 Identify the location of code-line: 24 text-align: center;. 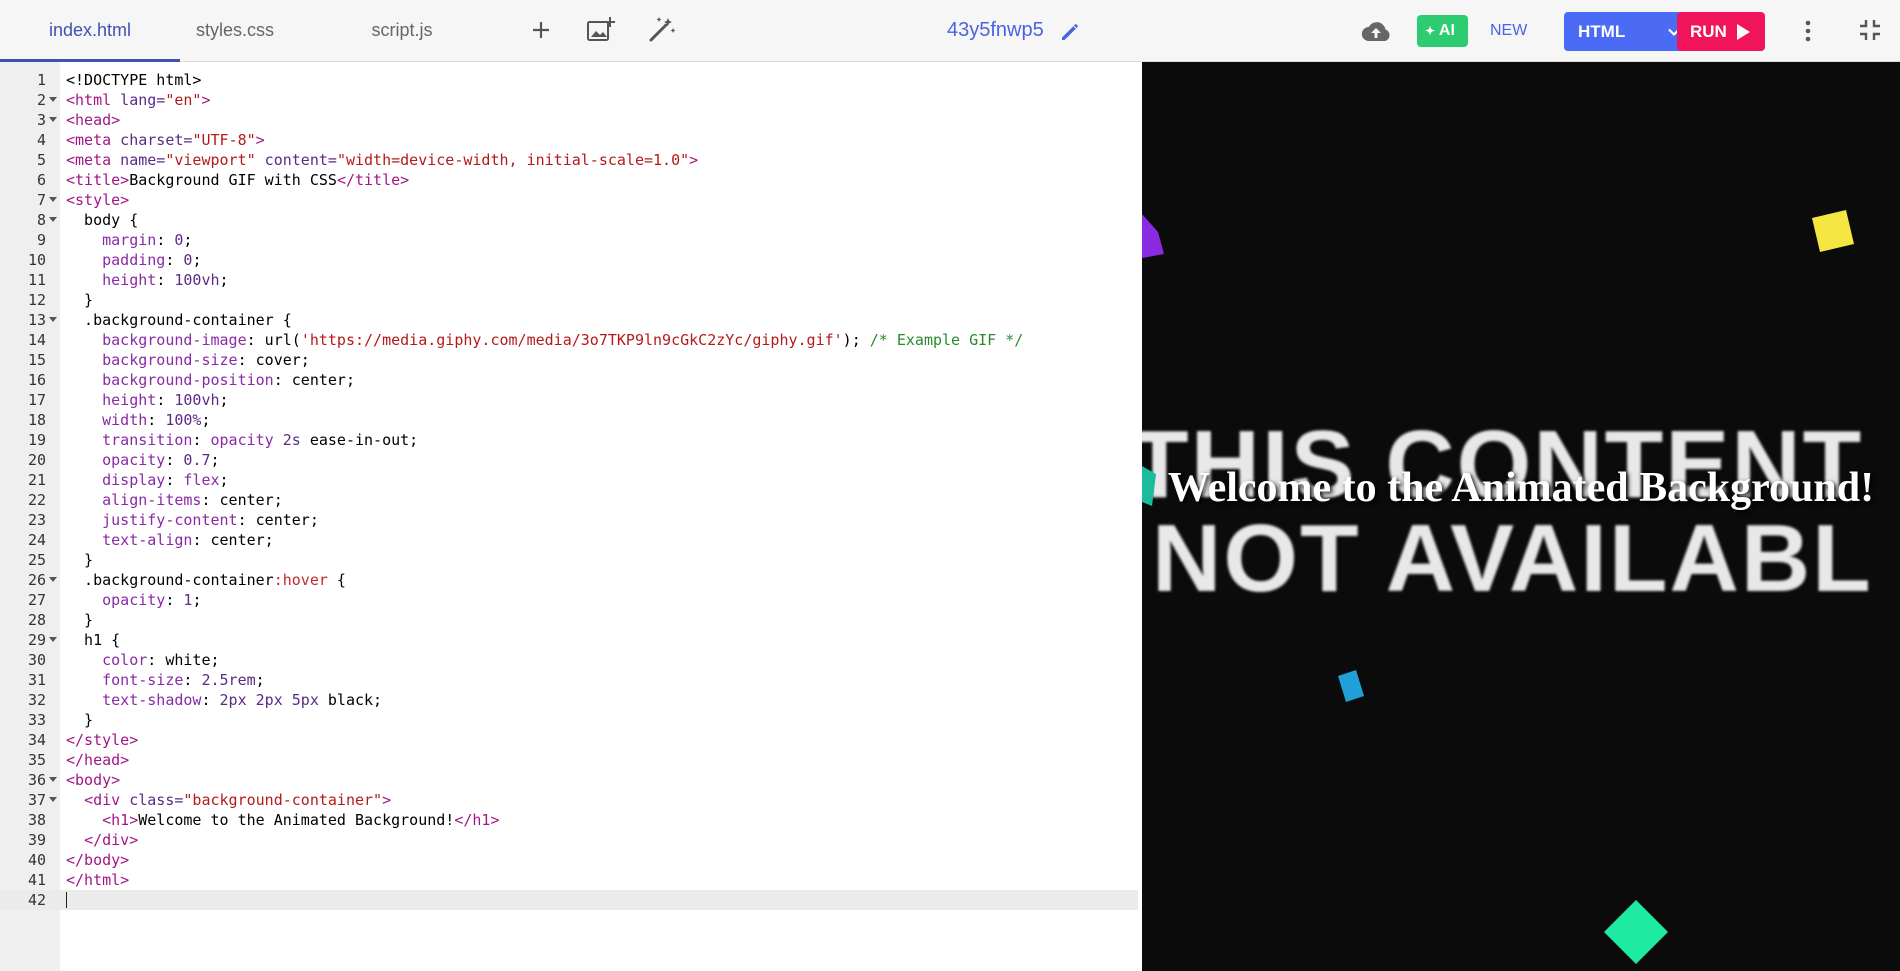
(569, 540).